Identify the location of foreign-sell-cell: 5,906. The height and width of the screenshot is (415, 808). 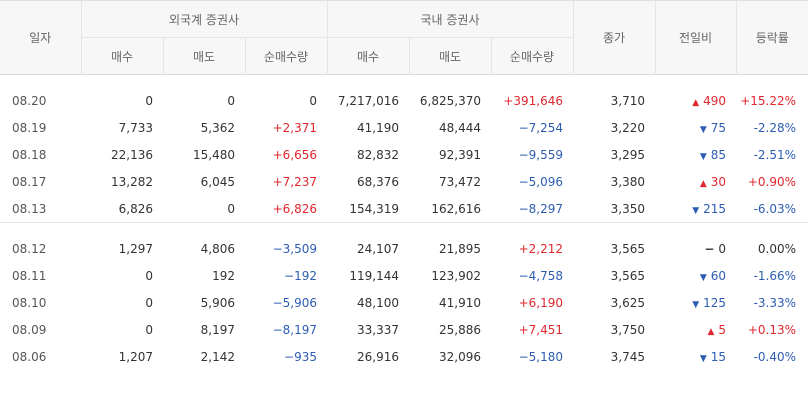
(217, 302).